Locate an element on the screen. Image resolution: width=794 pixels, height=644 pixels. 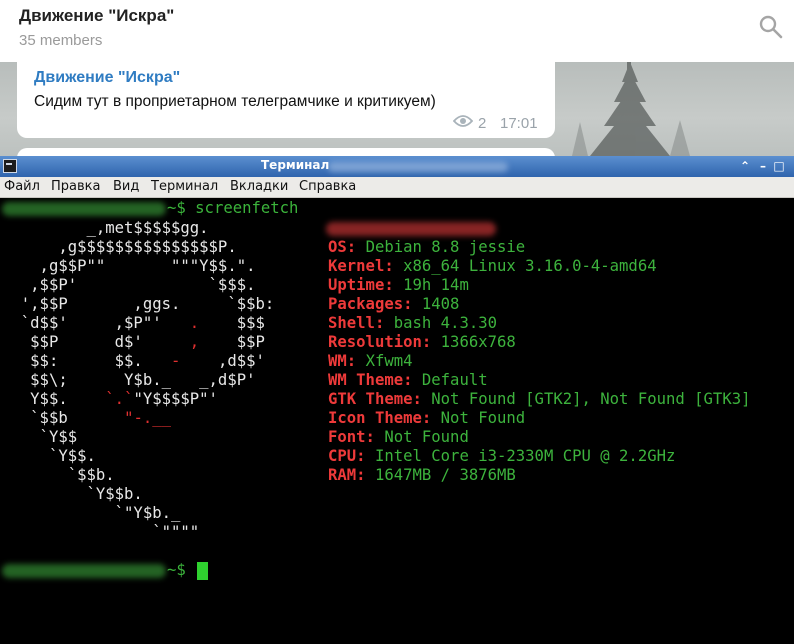
menu-tabs: Вкладки is located at coordinates (259, 186).